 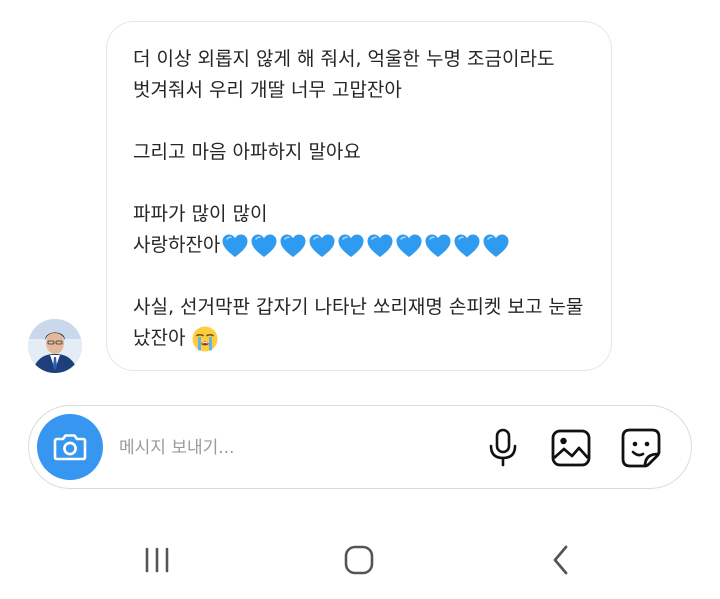 I want to click on message-line: 더 이상 외롭지 않게 해 줘서, 억울한 누명 조금이라도, so click(x=344, y=59).